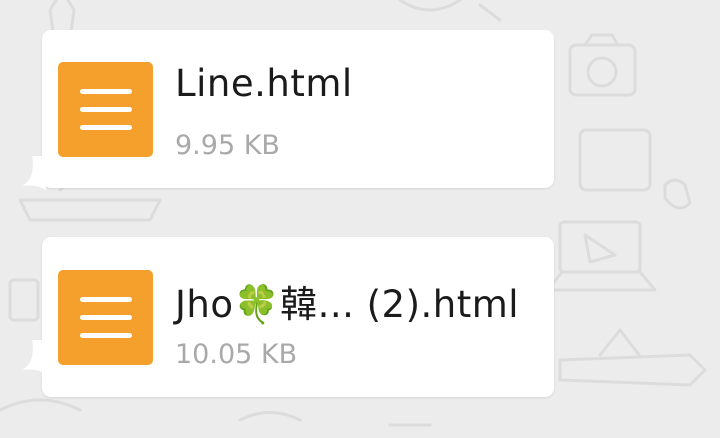 The width and height of the screenshot is (720, 438). Describe the element at coordinates (236, 354) in the screenshot. I see `file-size: 10.05 KB` at that location.